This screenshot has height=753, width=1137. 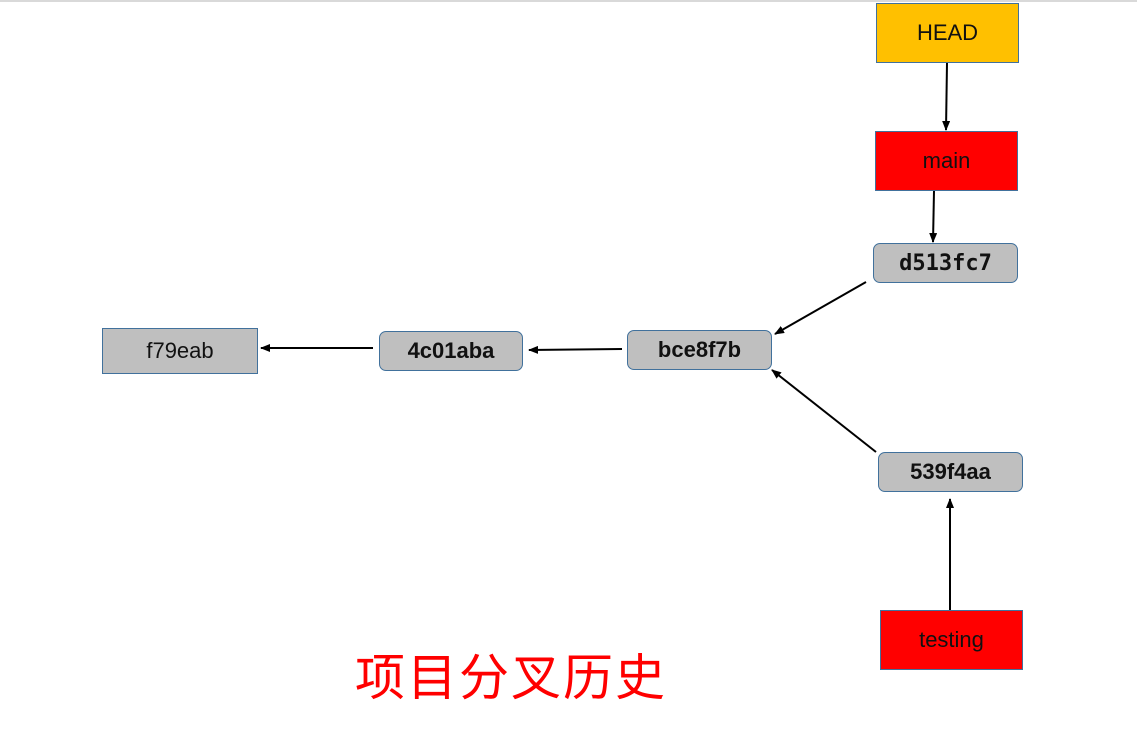 I want to click on commit-f79eab: f79eab, so click(x=180, y=351).